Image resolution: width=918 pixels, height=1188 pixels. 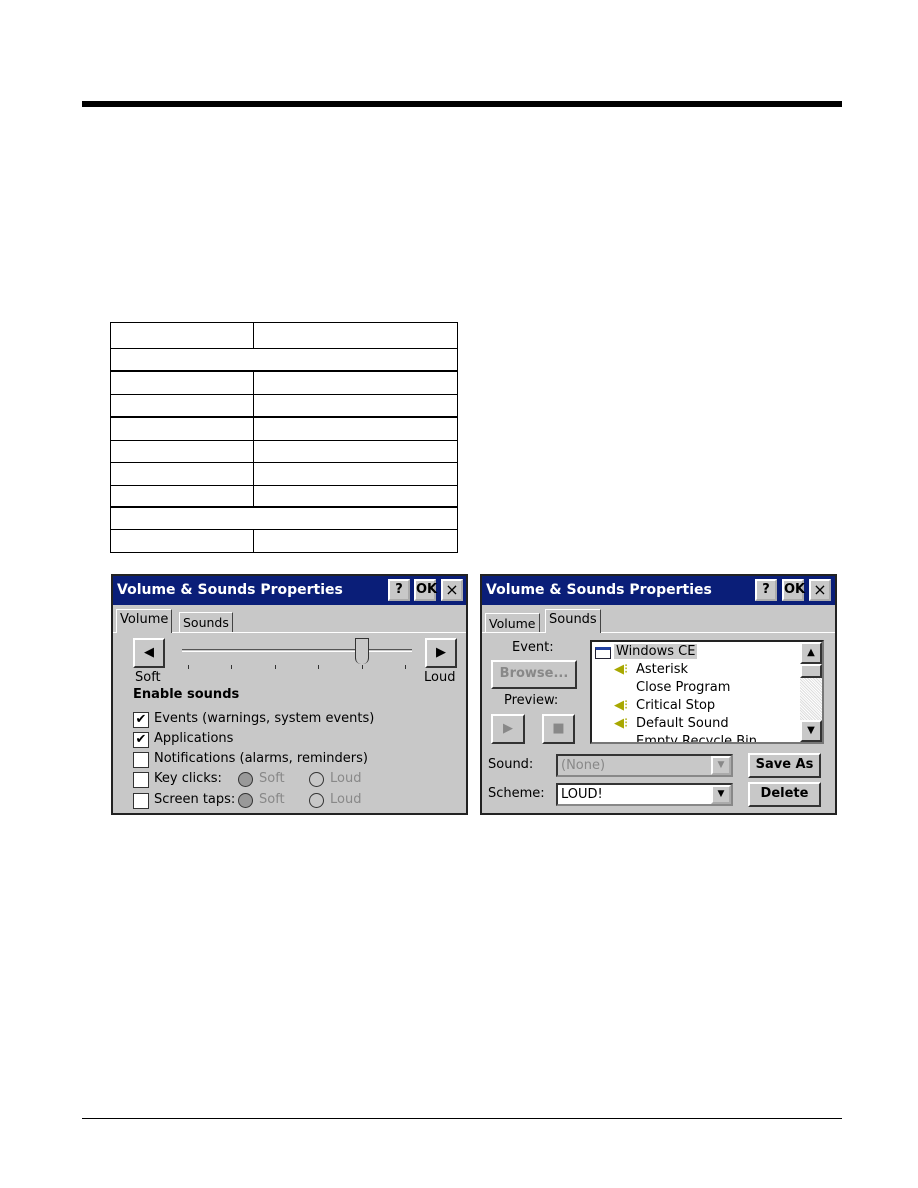 What do you see at coordinates (462, 1118) in the screenshot?
I see `footer-rule` at bounding box center [462, 1118].